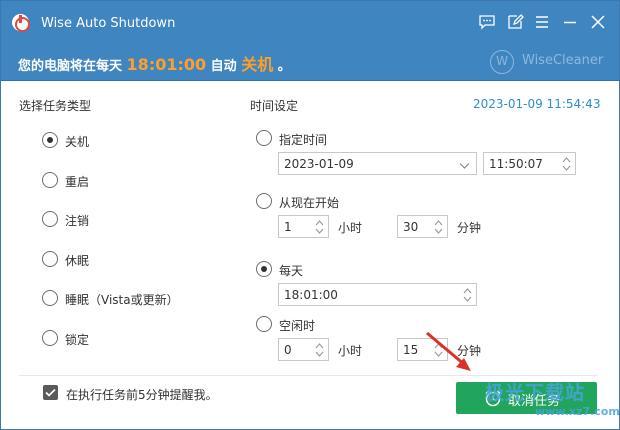 This screenshot has width=620, height=430. I want to click on radio-label: 从现在开始, so click(309, 203).